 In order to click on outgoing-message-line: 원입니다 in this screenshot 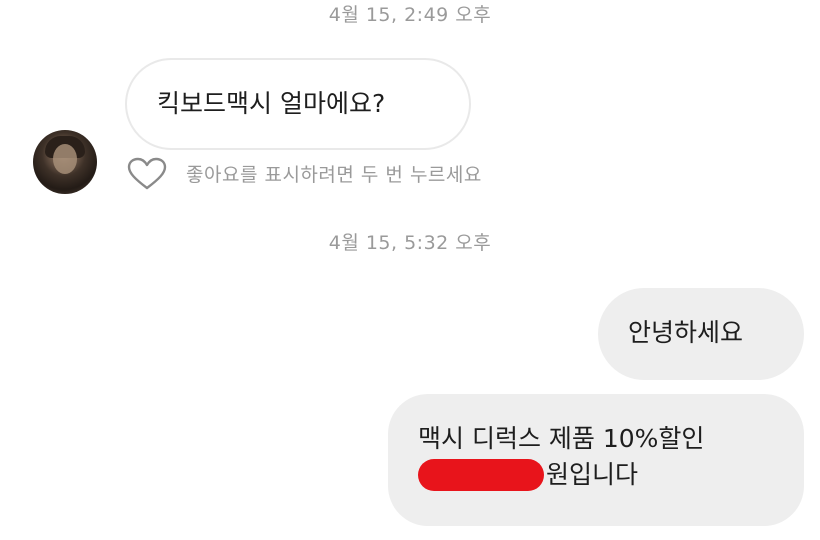, I will do `click(611, 475)`.